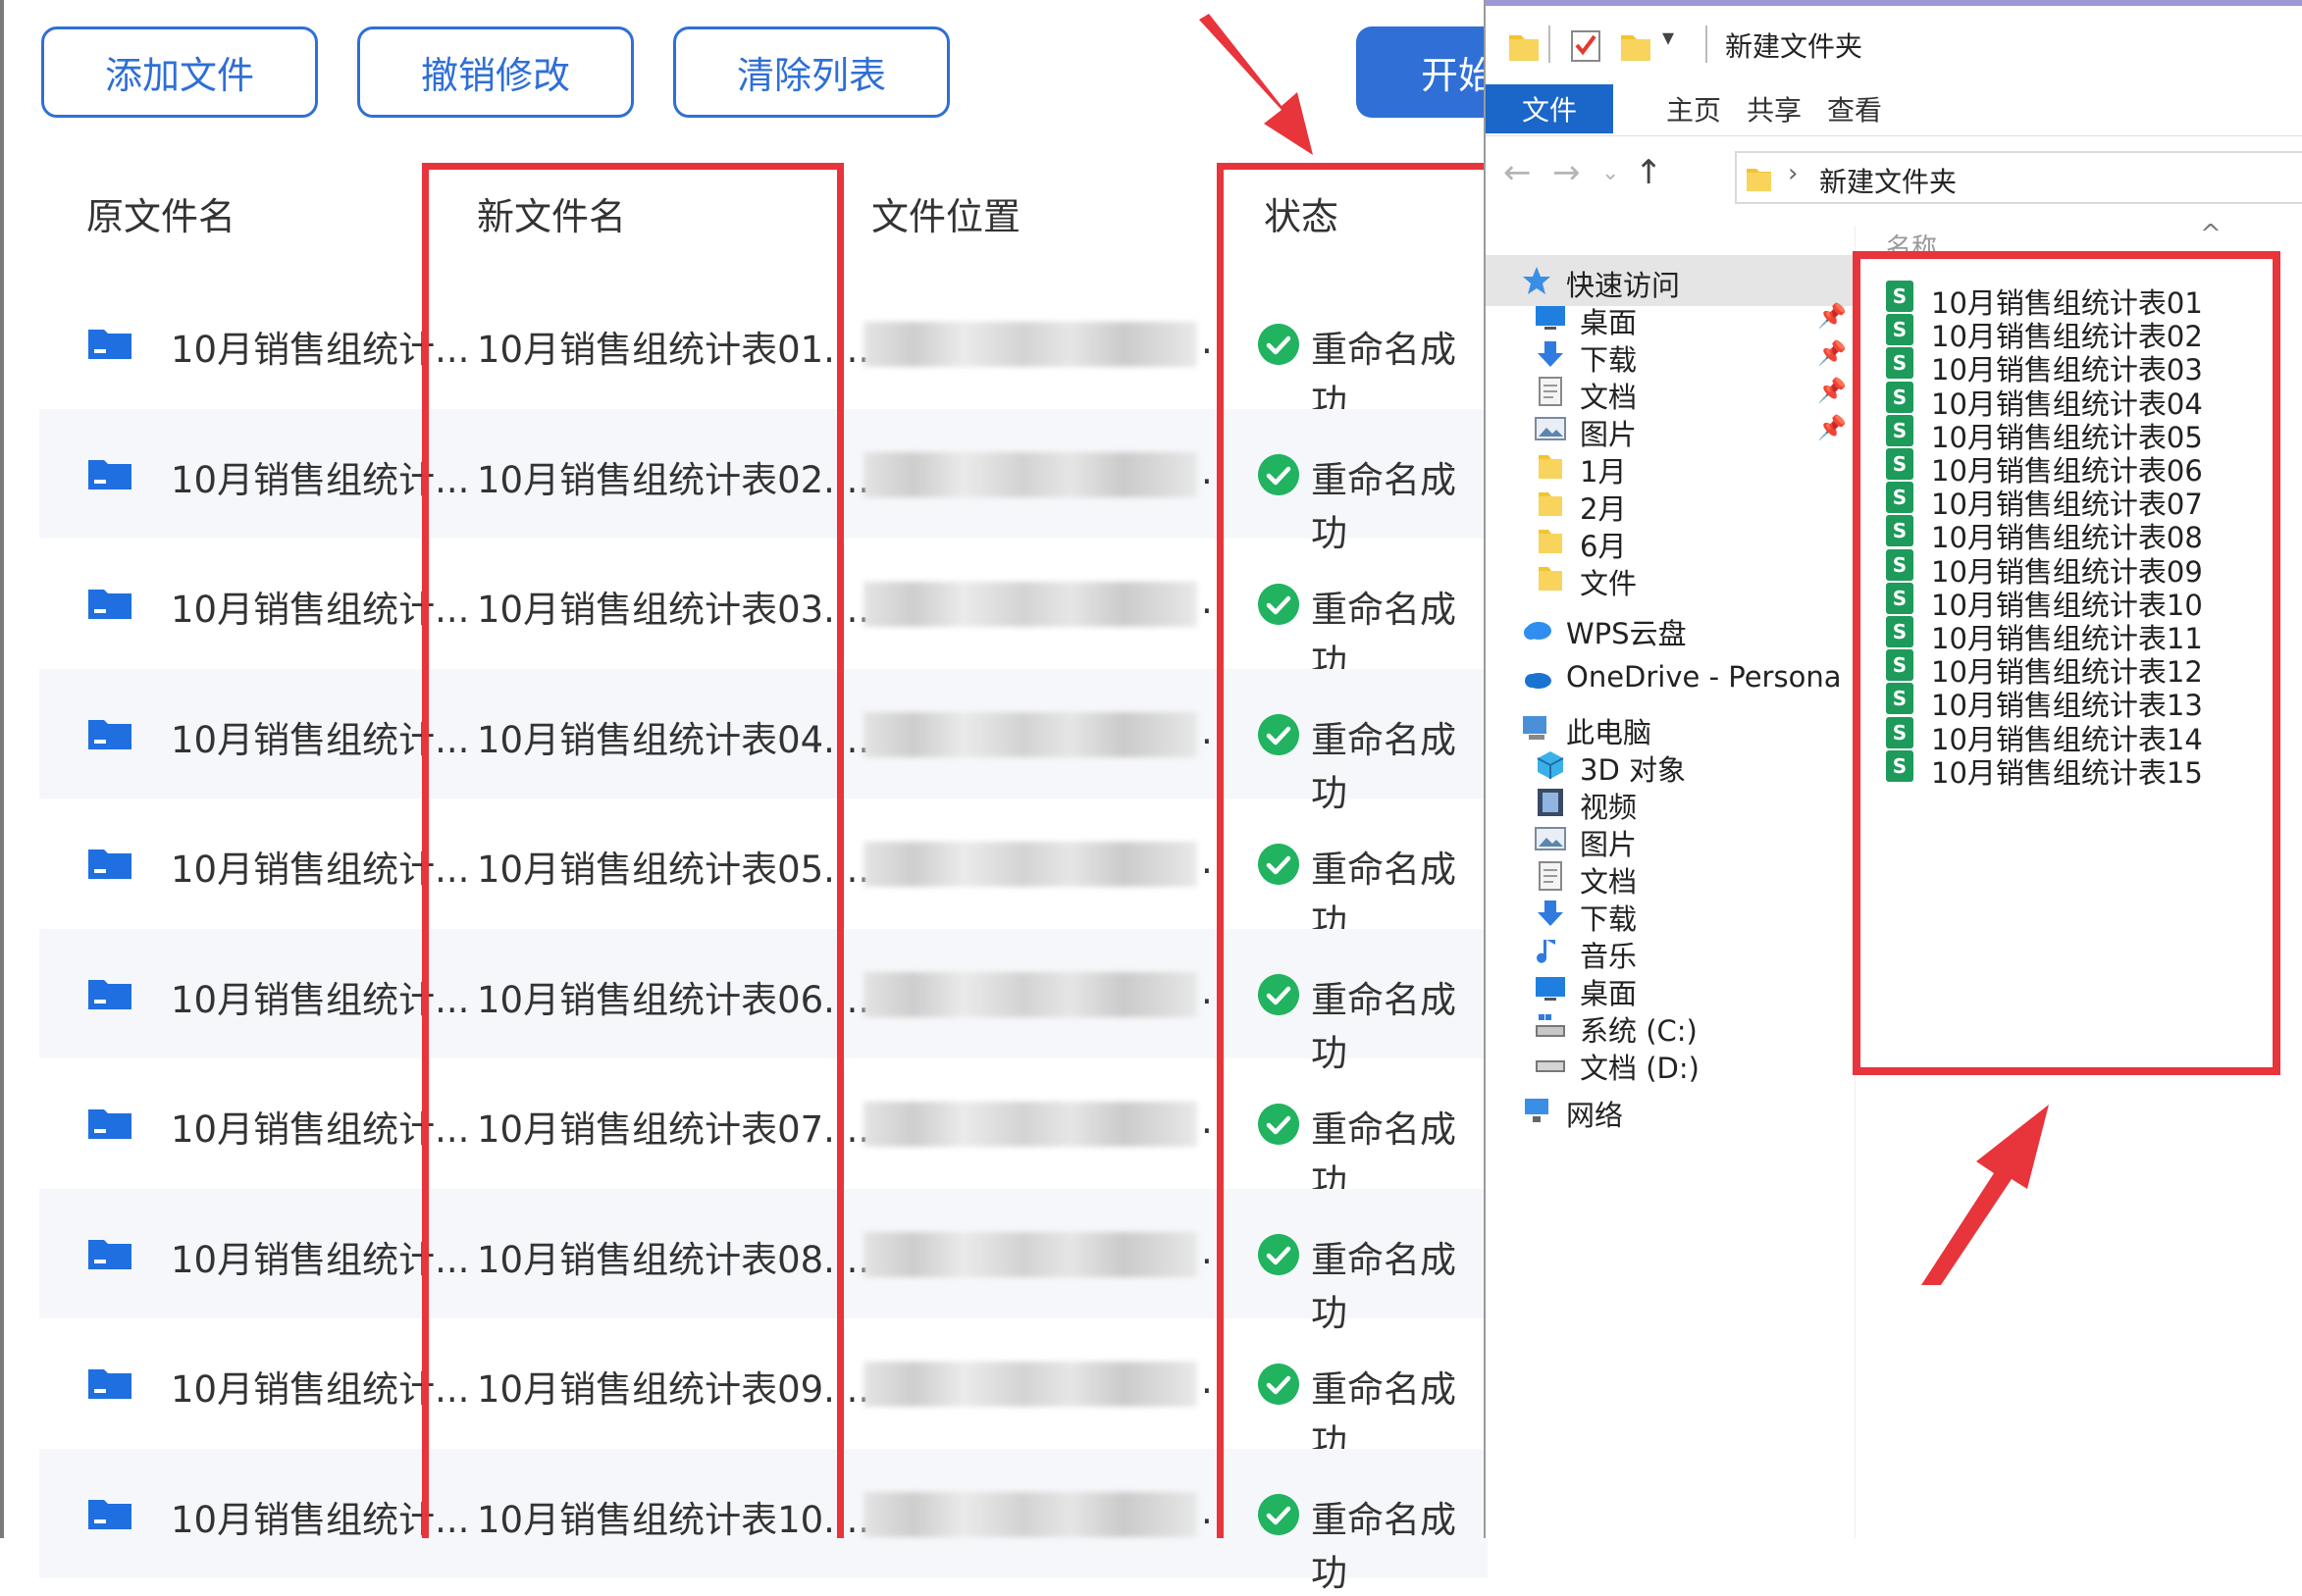 This screenshot has width=2302, height=1596. Describe the element at coordinates (1670, 578) in the screenshot. I see `nav-item: 文件` at that location.